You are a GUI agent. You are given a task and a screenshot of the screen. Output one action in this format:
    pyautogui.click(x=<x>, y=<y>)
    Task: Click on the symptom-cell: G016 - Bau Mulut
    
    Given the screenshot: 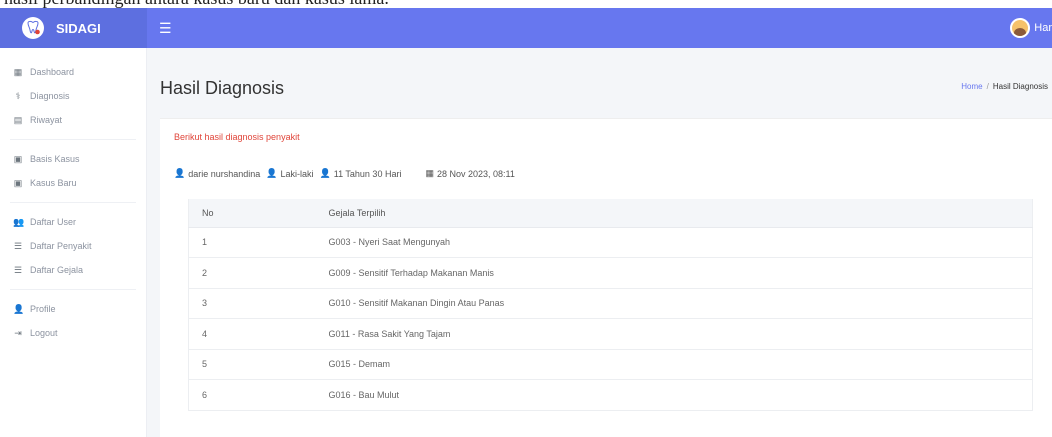 What is the action you would take?
    pyautogui.click(x=680, y=395)
    